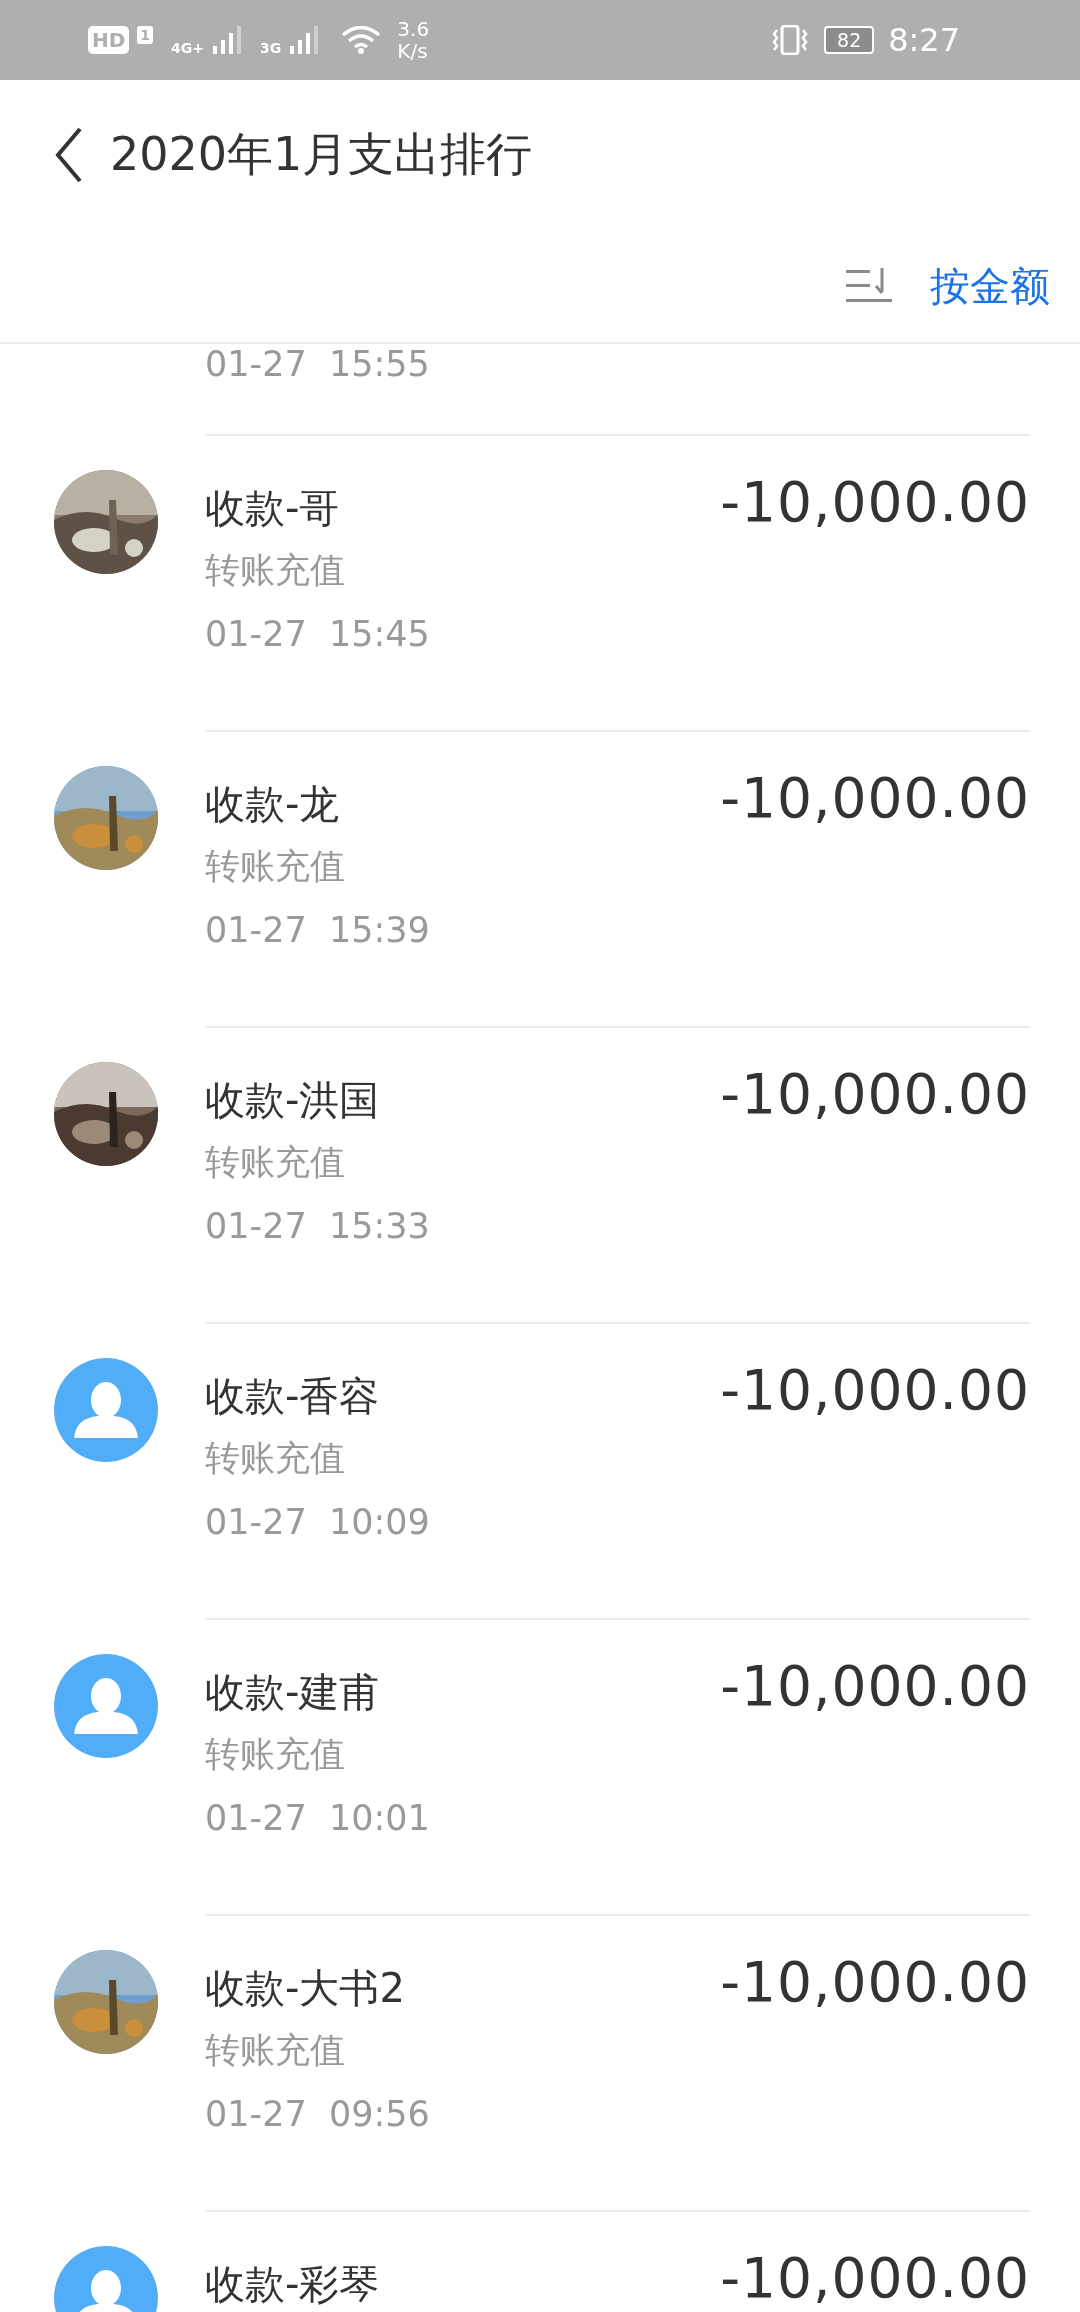 The image size is (1080, 2312). I want to click on payee-name: 收款-建甫, so click(293, 1692).